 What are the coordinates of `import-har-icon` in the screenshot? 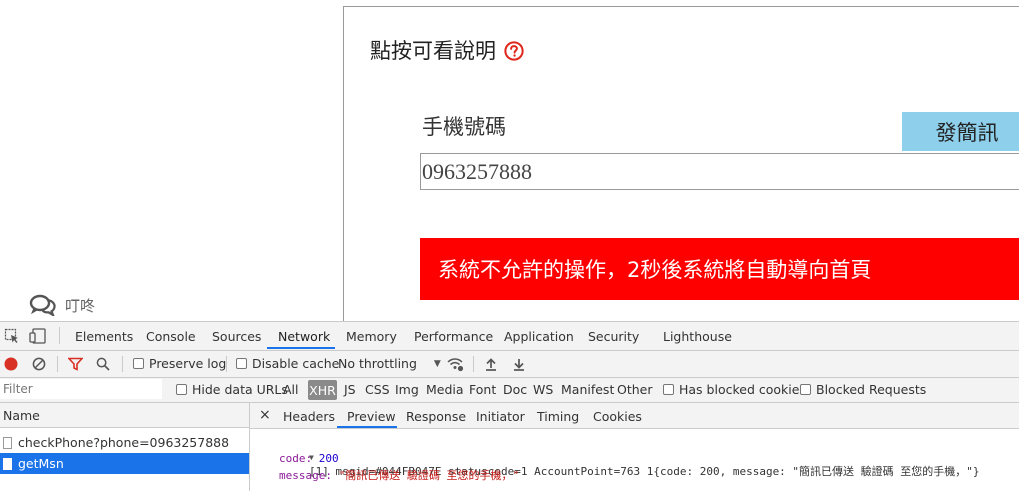 It's located at (491, 364).